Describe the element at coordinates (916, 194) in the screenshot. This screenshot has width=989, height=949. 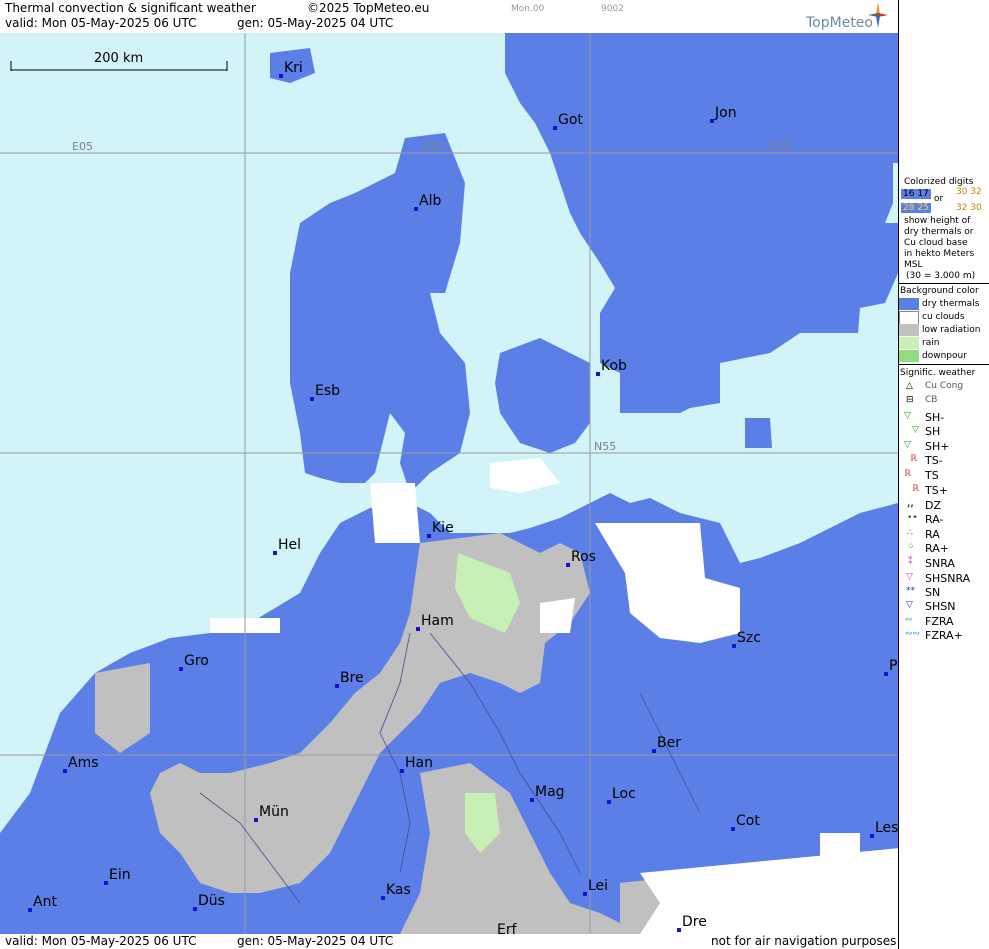
I see `legend-sample-a: 16 17` at that location.